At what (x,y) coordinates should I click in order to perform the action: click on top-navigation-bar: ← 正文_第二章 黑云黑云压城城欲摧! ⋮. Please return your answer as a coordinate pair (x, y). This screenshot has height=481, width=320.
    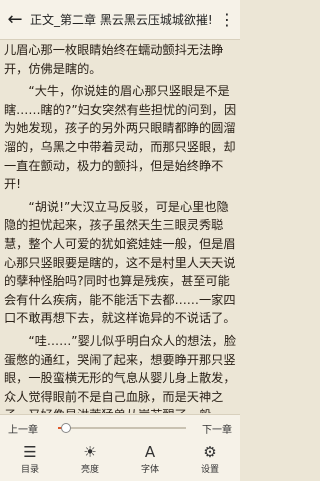
    Looking at the image, I should click on (120, 20).